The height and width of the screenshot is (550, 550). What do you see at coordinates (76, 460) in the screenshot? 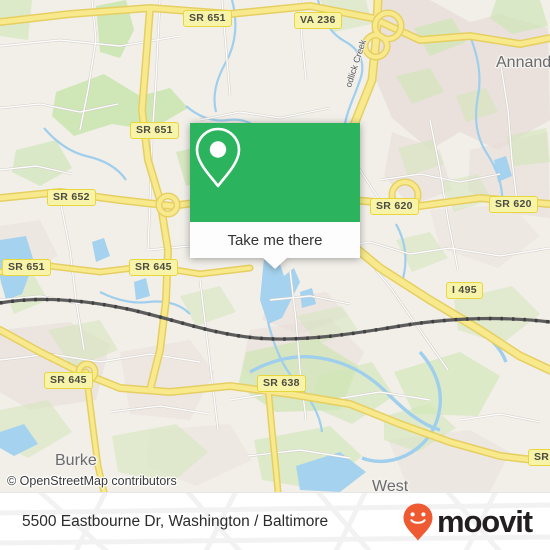
I see `place-label-burke: Burke` at bounding box center [76, 460].